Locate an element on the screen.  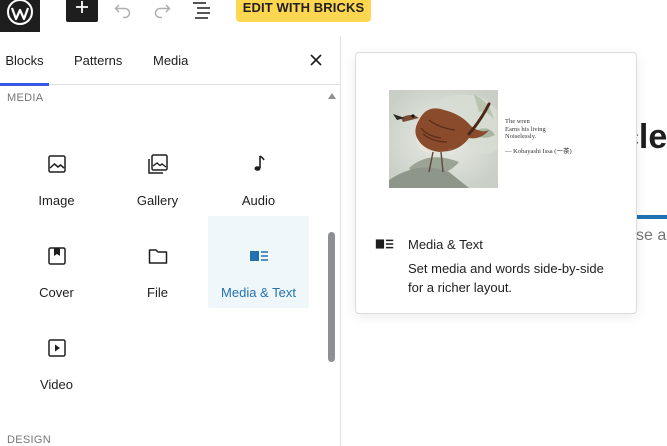
wren-illustration-image is located at coordinates (443, 139).